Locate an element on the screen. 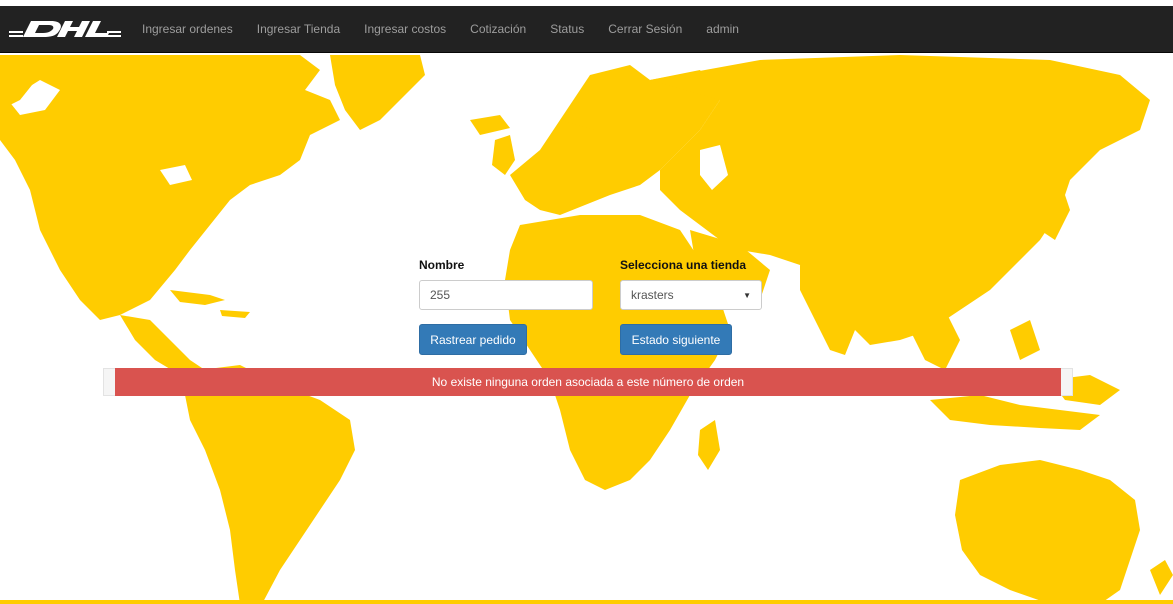 The width and height of the screenshot is (1173, 604). nav-ingresar-tienda: Ingresar Tienda is located at coordinates (298, 29).